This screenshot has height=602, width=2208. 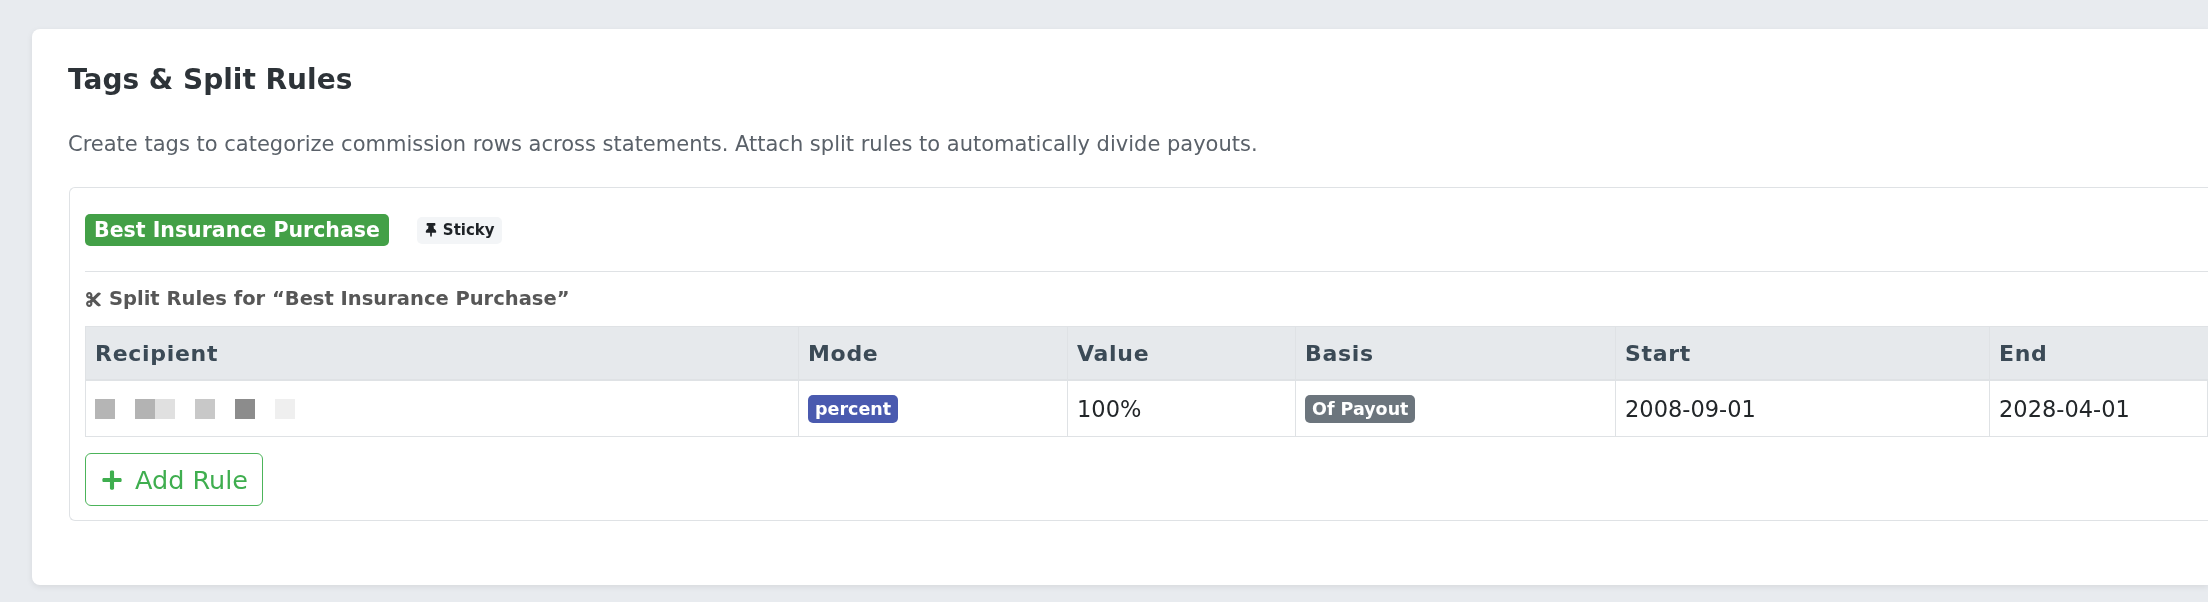 I want to click on column-header: Start, so click(x=1802, y=353).